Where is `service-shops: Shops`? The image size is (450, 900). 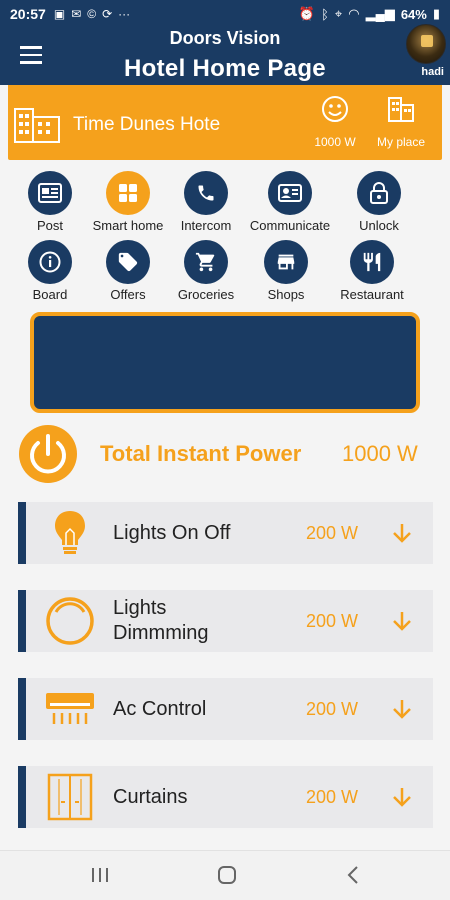 service-shops: Shops is located at coordinates (286, 271).